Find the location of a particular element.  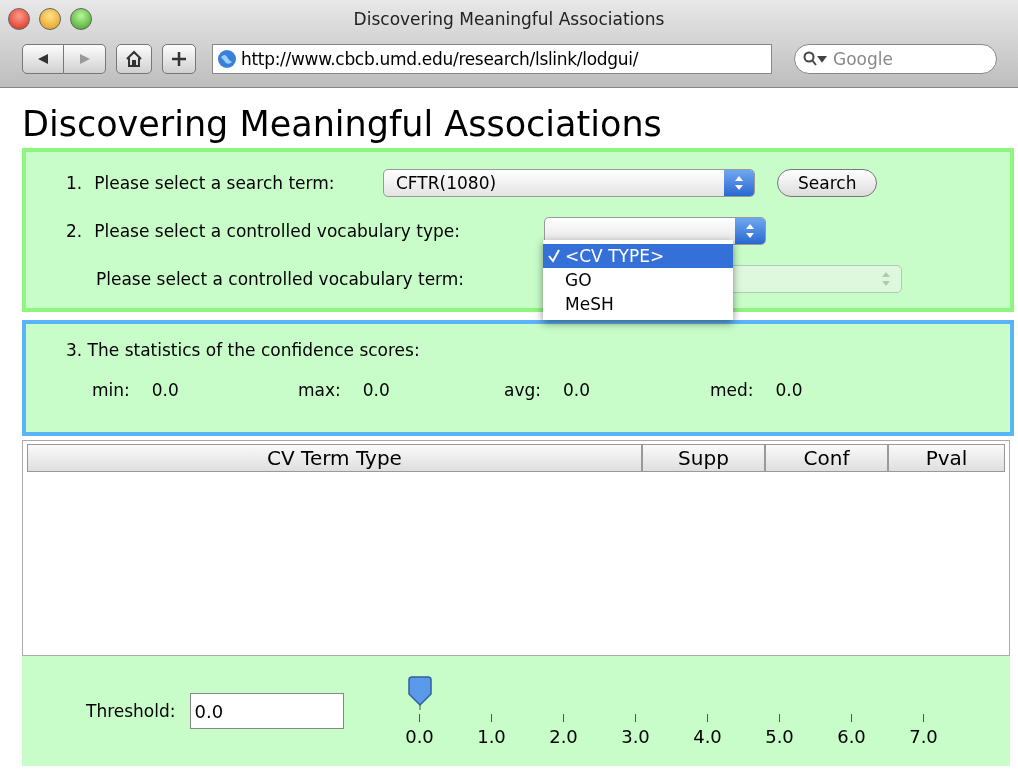

step-number: 1. is located at coordinates (74, 183).